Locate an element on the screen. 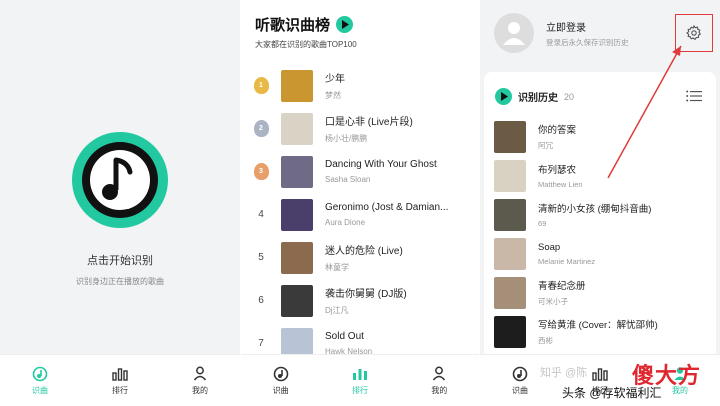 This screenshot has height=406, width=720. list-item: 青春纪念册 可米小子 is located at coordinates (576, 292).